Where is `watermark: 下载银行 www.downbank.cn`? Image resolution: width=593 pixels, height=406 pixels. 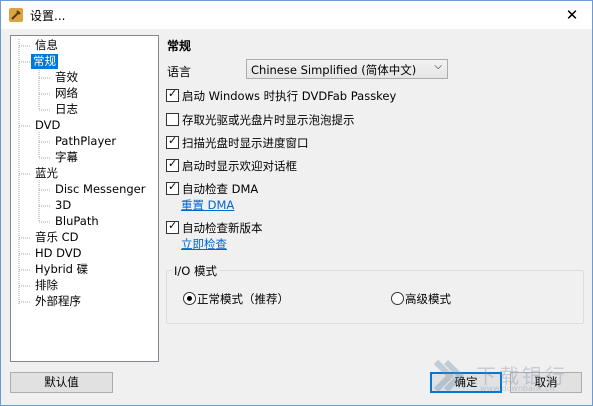
watermark: 下载银行 www.downbank.cn is located at coordinates (507, 378).